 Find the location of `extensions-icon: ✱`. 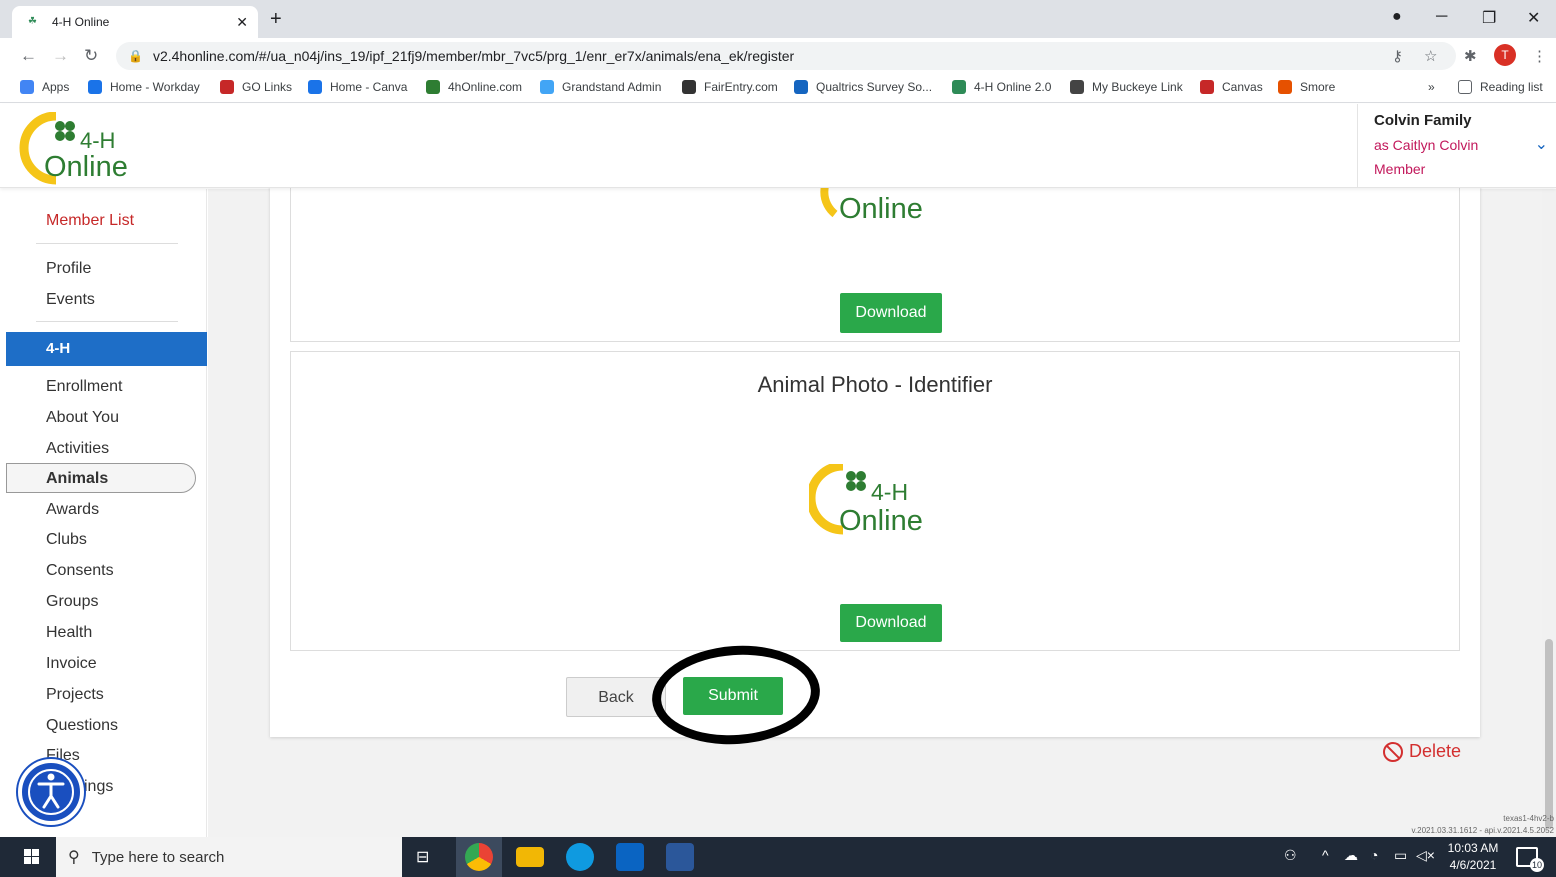

extensions-icon: ✱ is located at coordinates (1470, 56).